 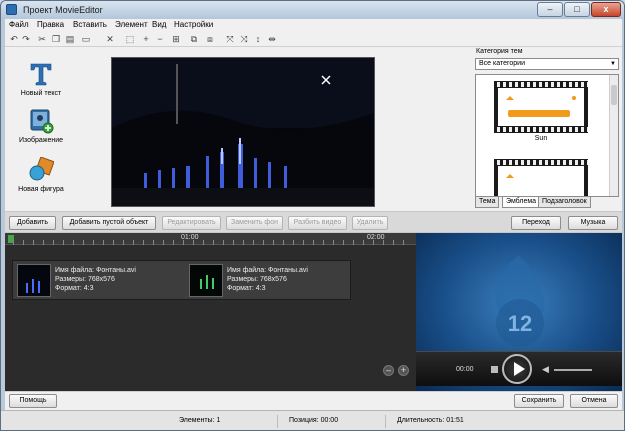 I want to click on menu-insert: Вставить, so click(x=90, y=24).